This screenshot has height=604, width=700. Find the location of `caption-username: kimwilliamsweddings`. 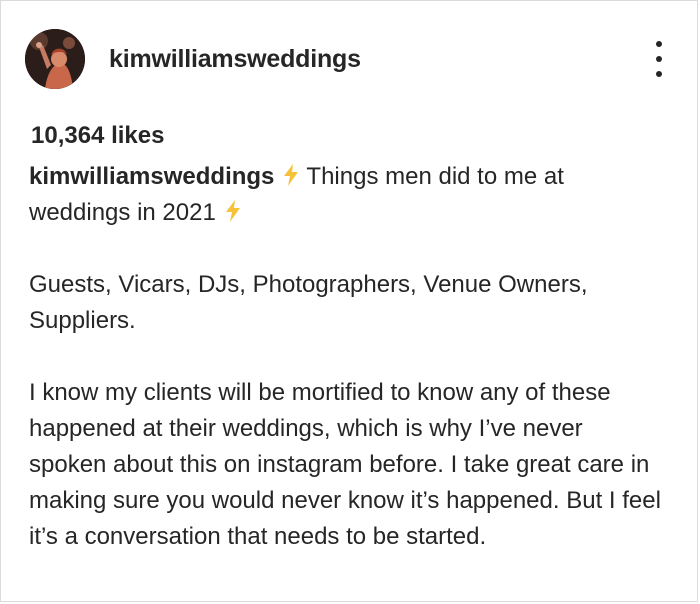

caption-username: kimwilliamsweddings is located at coordinates (151, 176).